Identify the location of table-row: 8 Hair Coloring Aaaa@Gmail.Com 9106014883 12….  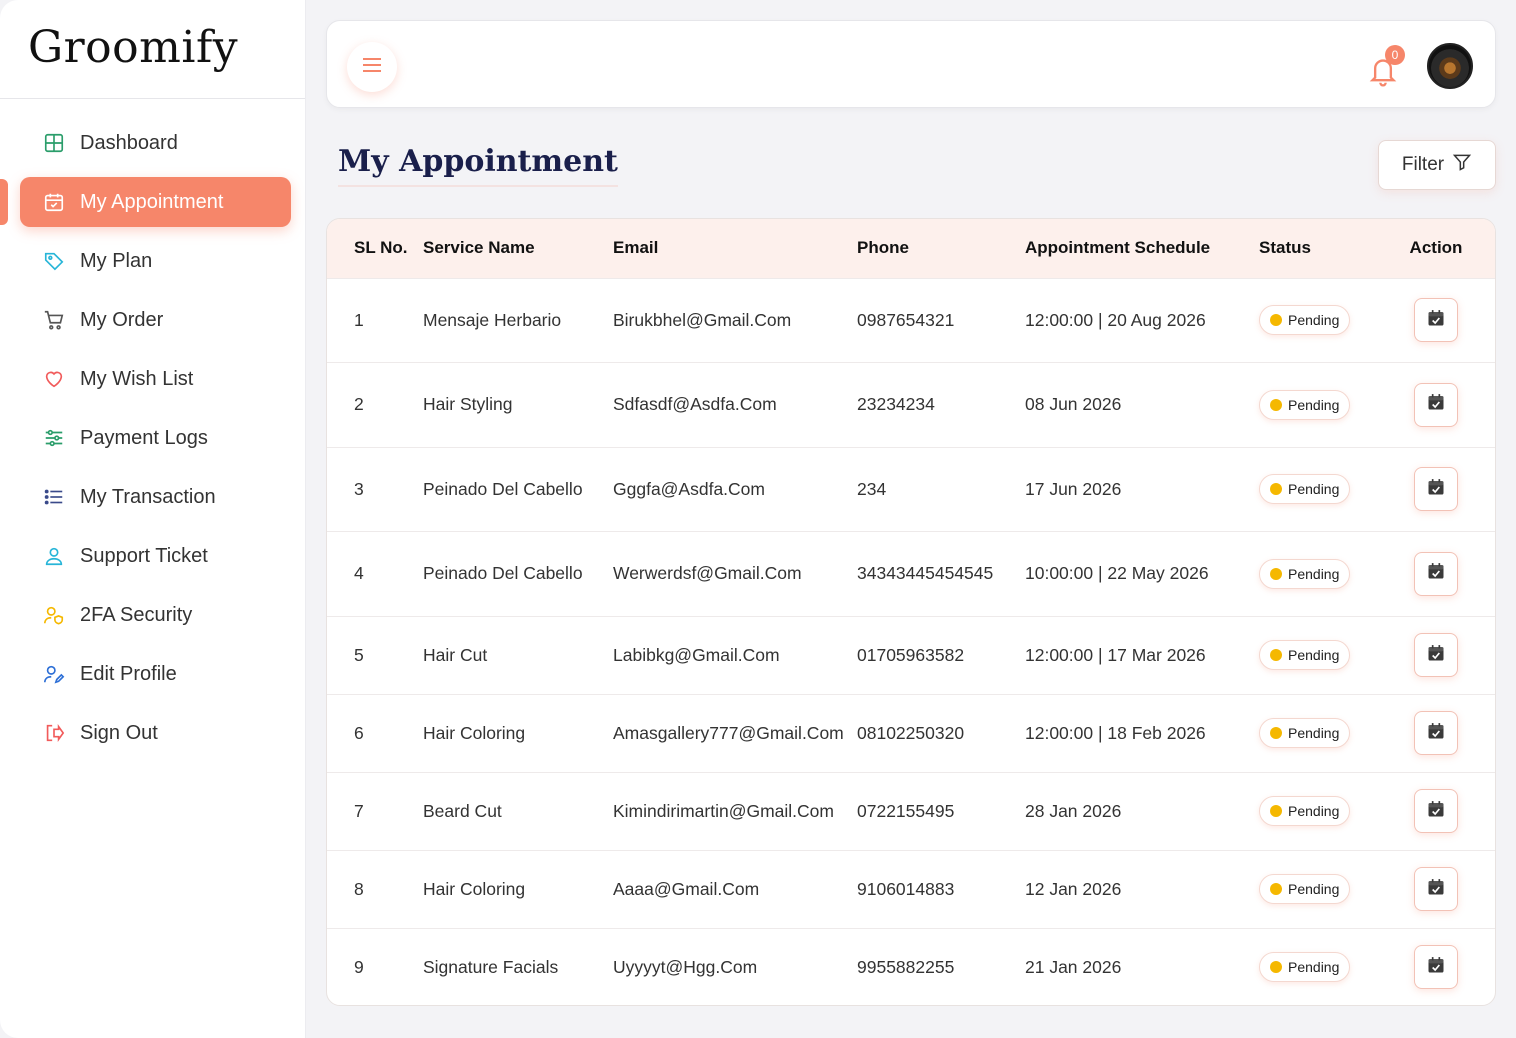
(911, 888).